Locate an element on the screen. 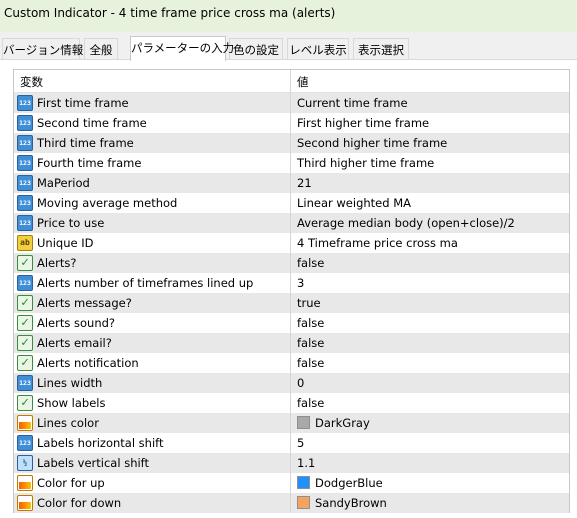 The width and height of the screenshot is (577, 518). header-value: 値 is located at coordinates (431, 81).